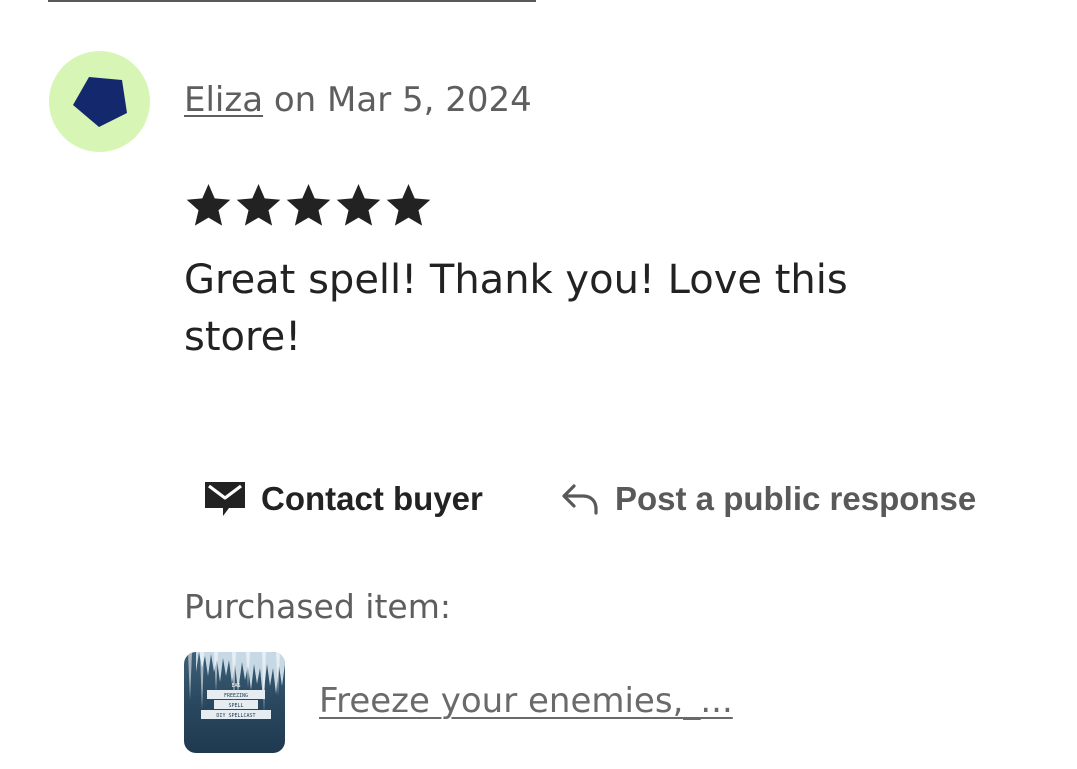 This screenshot has height=769, width=1077. I want to click on avatar, so click(99, 101).